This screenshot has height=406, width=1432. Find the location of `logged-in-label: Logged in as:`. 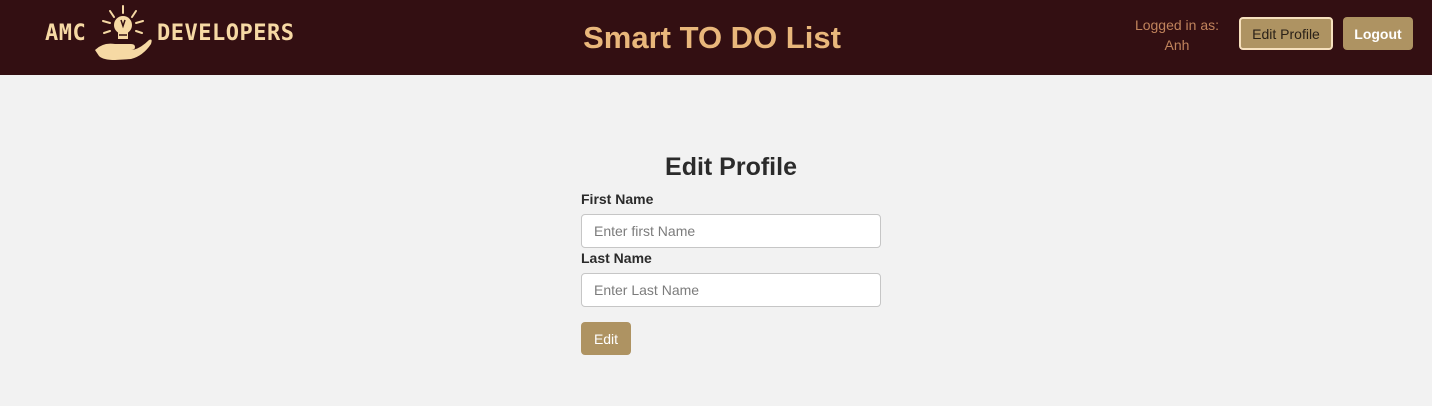

logged-in-label: Logged in as: is located at coordinates (1177, 25).